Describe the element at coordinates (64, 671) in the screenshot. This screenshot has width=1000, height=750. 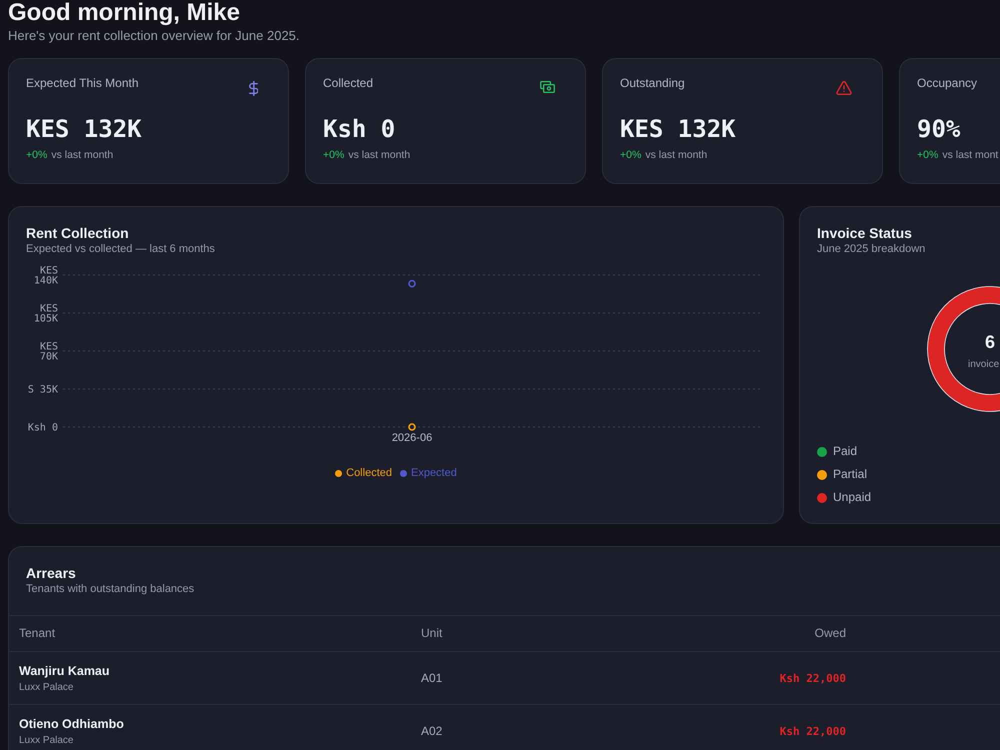
I see `tenant-name: Wanjiru Kamau` at that location.